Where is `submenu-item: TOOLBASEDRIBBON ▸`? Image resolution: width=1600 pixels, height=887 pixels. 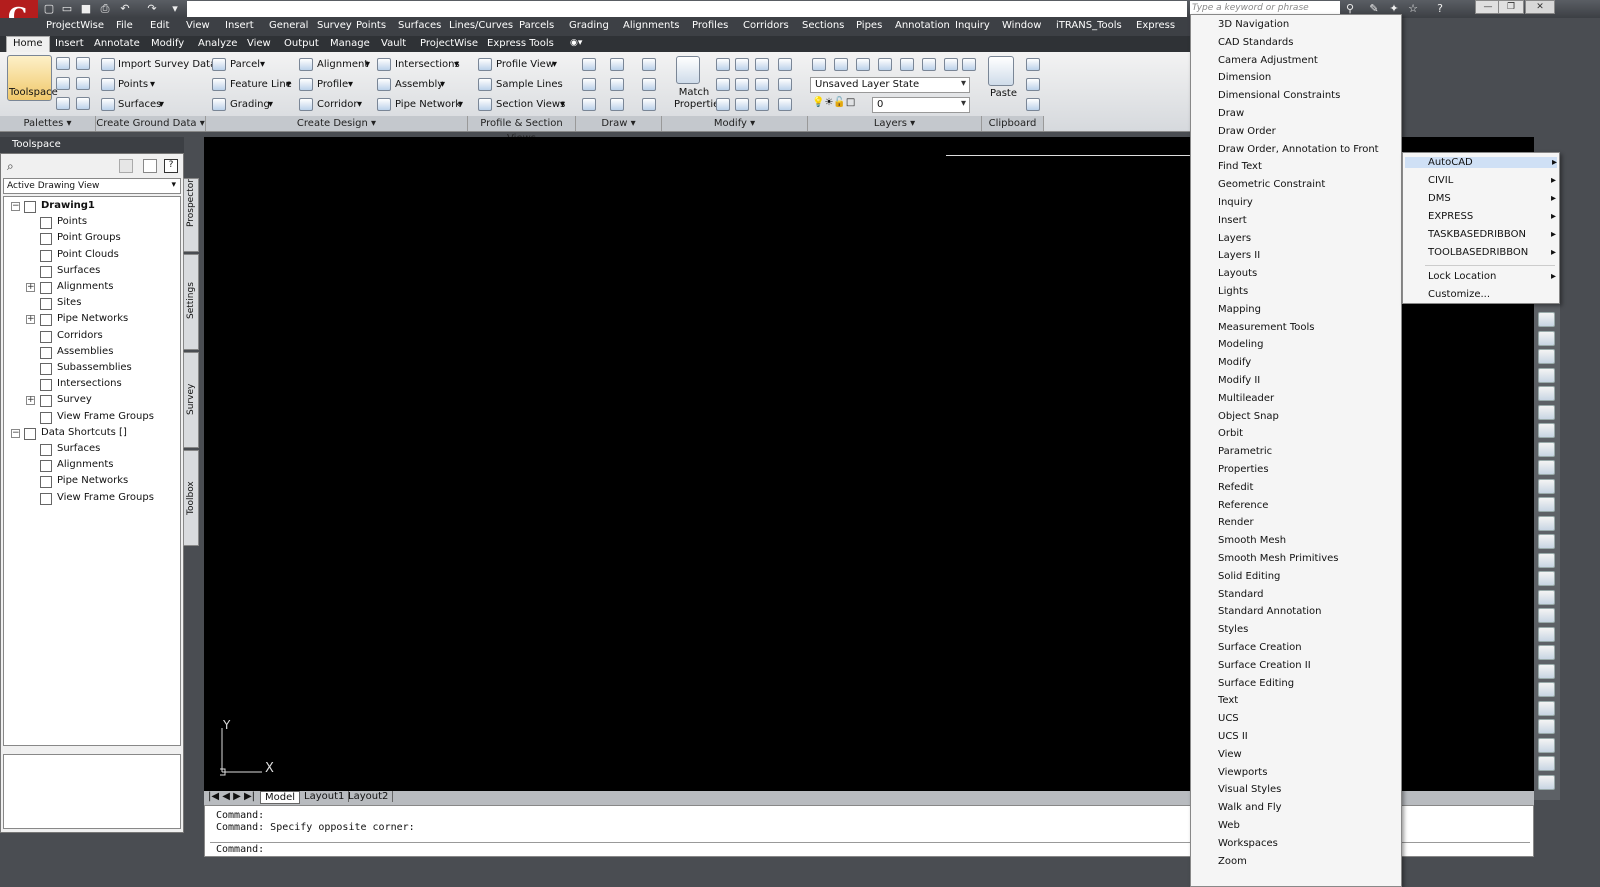
submenu-item: TOOLBASEDRIBBON ▸ is located at coordinates (1492, 252).